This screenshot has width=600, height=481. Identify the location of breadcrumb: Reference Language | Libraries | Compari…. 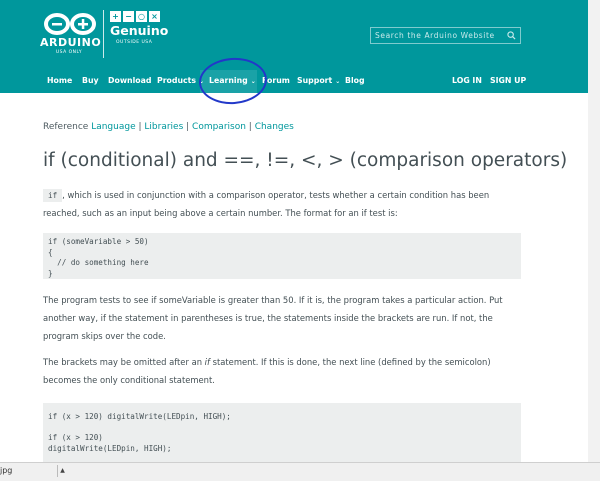
(168, 127).